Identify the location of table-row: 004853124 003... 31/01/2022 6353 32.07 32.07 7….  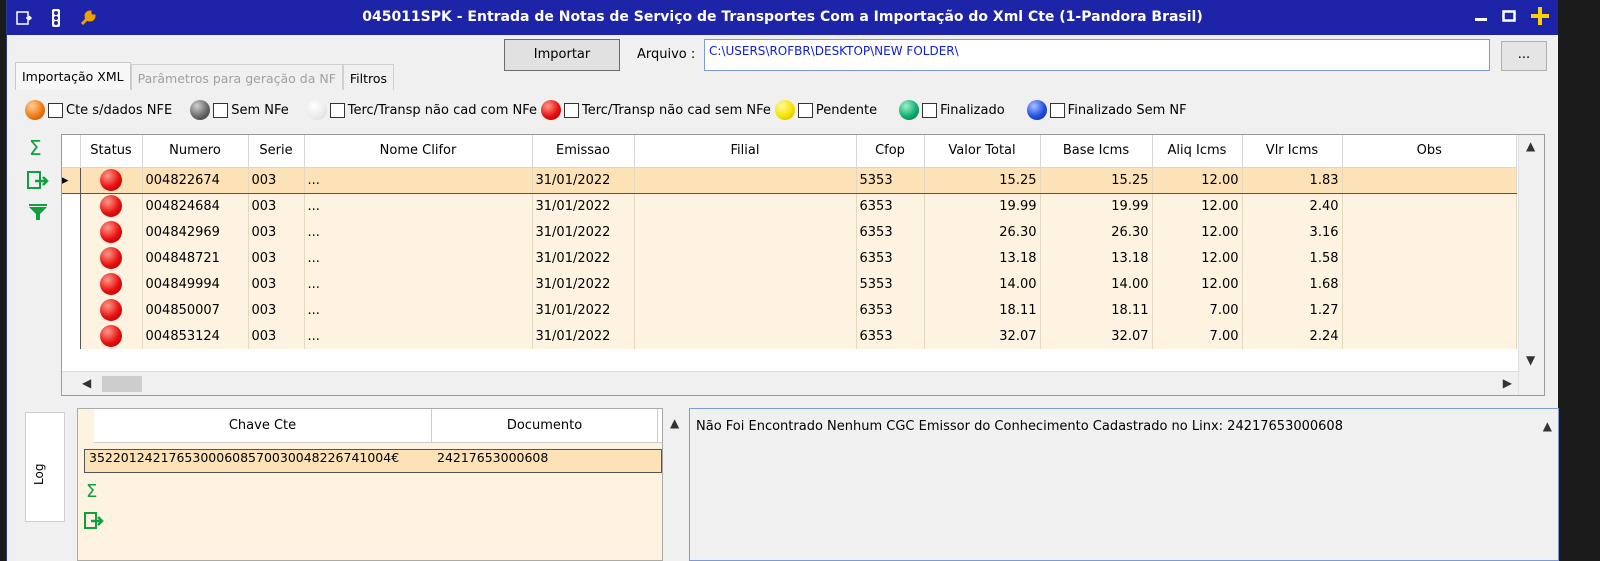
(789, 336).